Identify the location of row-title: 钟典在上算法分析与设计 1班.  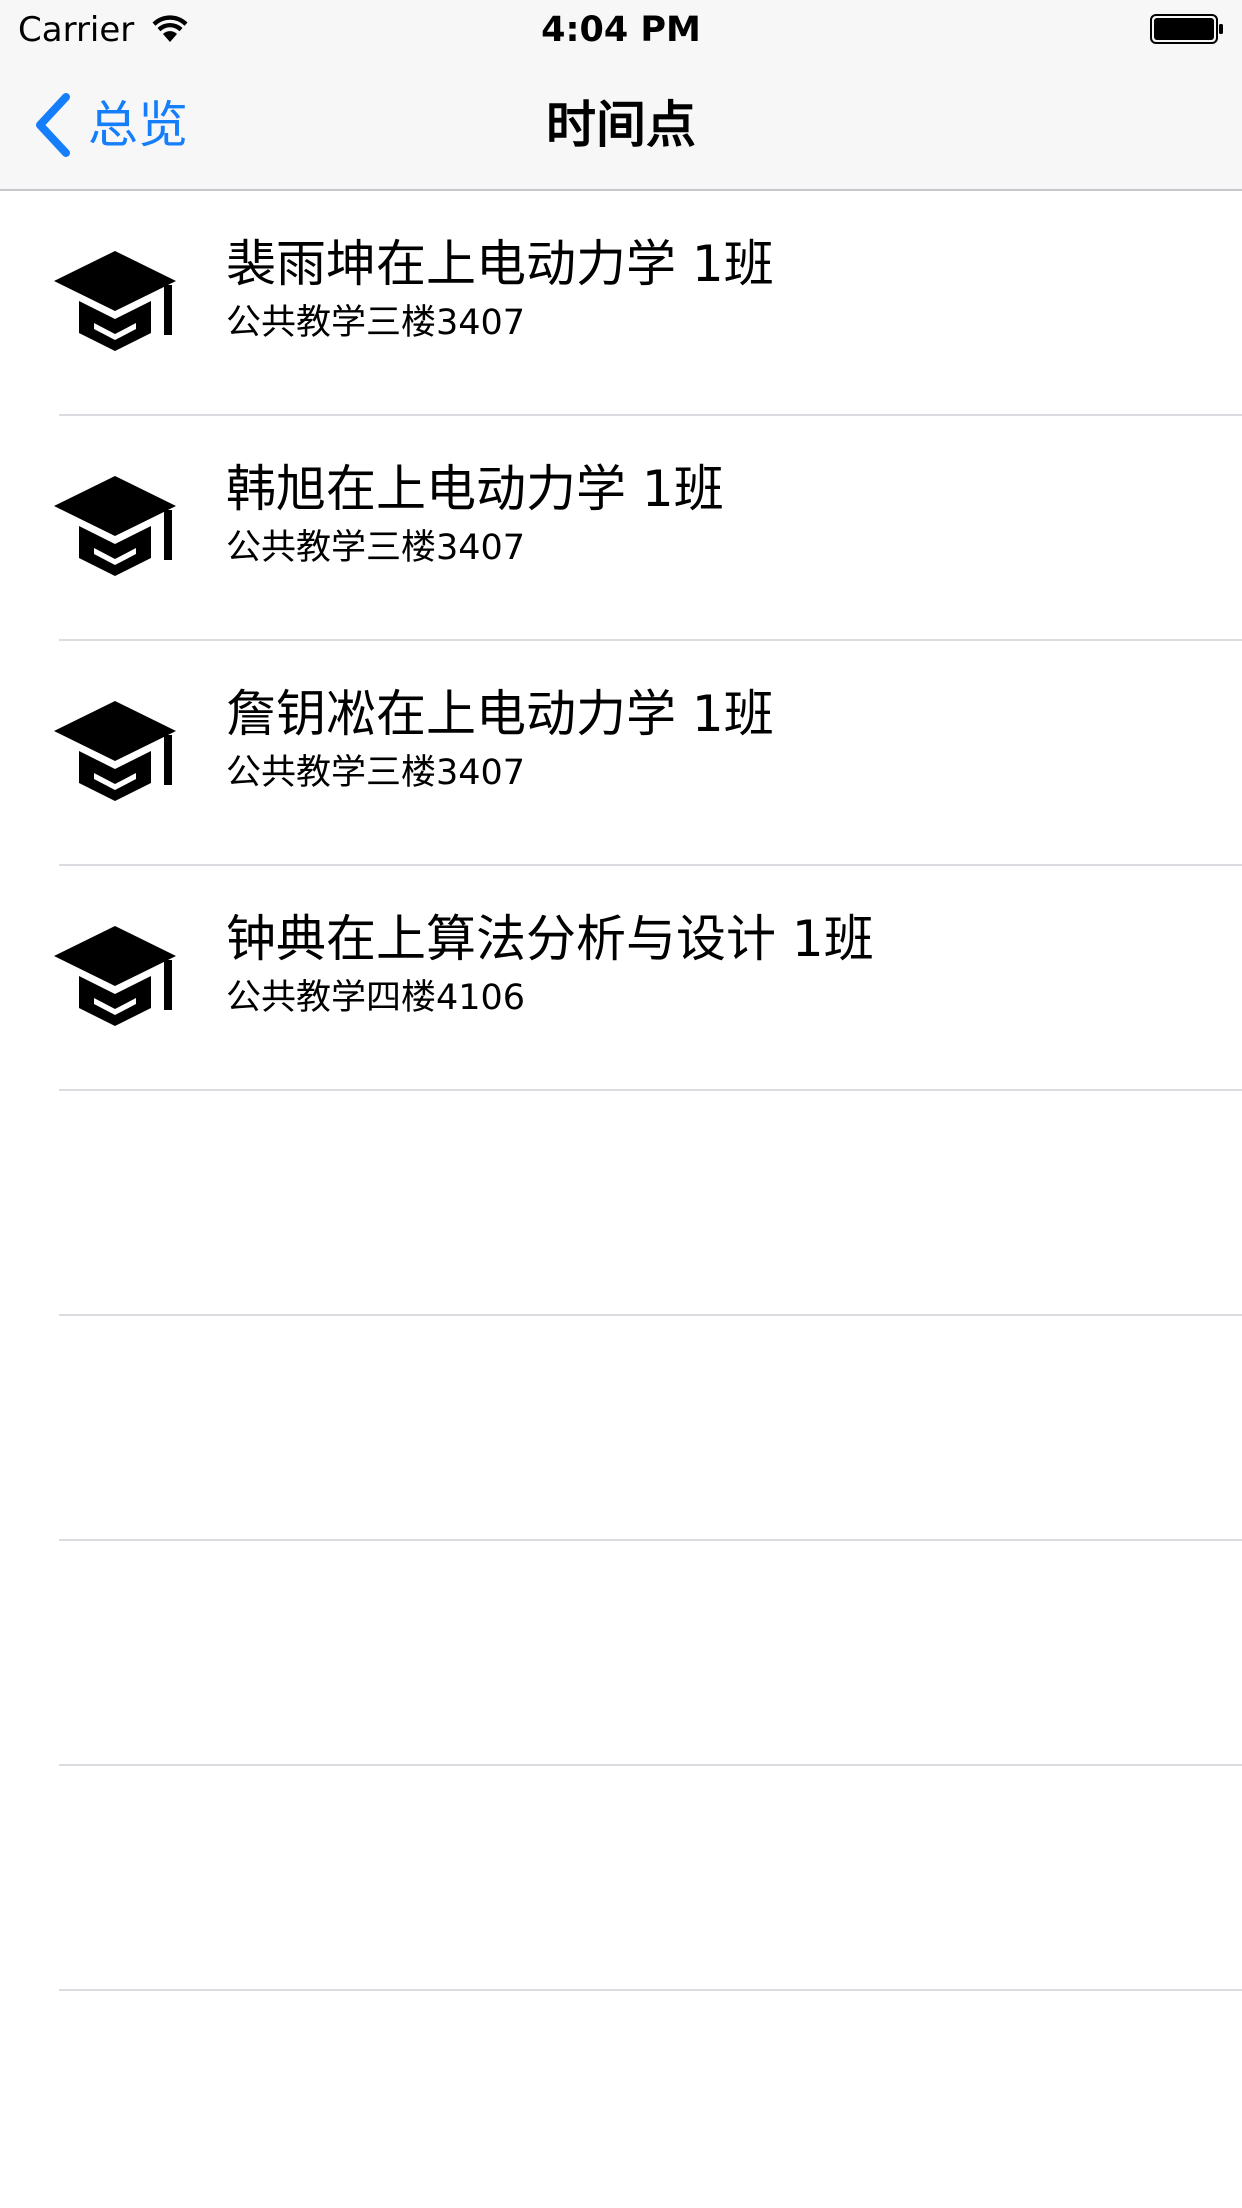
(550, 939).